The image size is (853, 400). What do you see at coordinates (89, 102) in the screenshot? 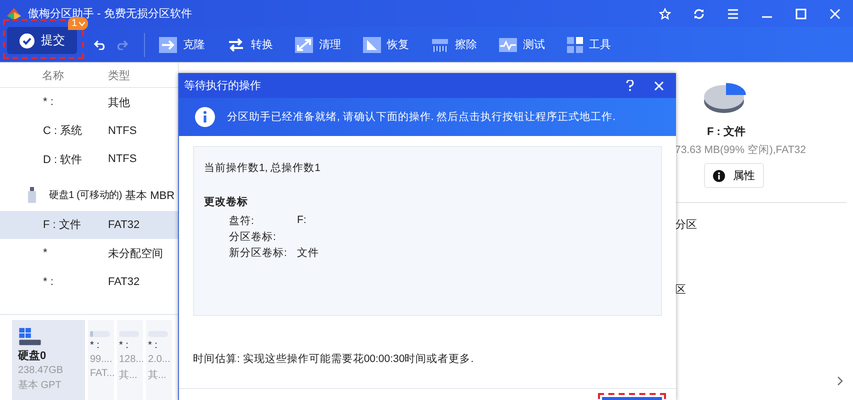
I see `partition-row: * : 其他` at bounding box center [89, 102].